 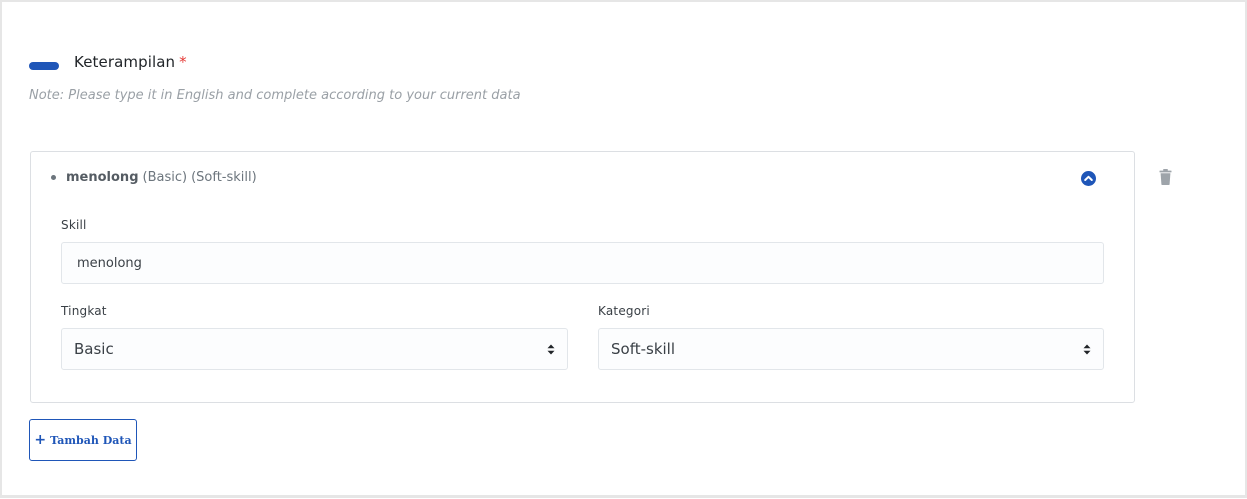 I want to click on category-label: Kategori, so click(x=624, y=311).